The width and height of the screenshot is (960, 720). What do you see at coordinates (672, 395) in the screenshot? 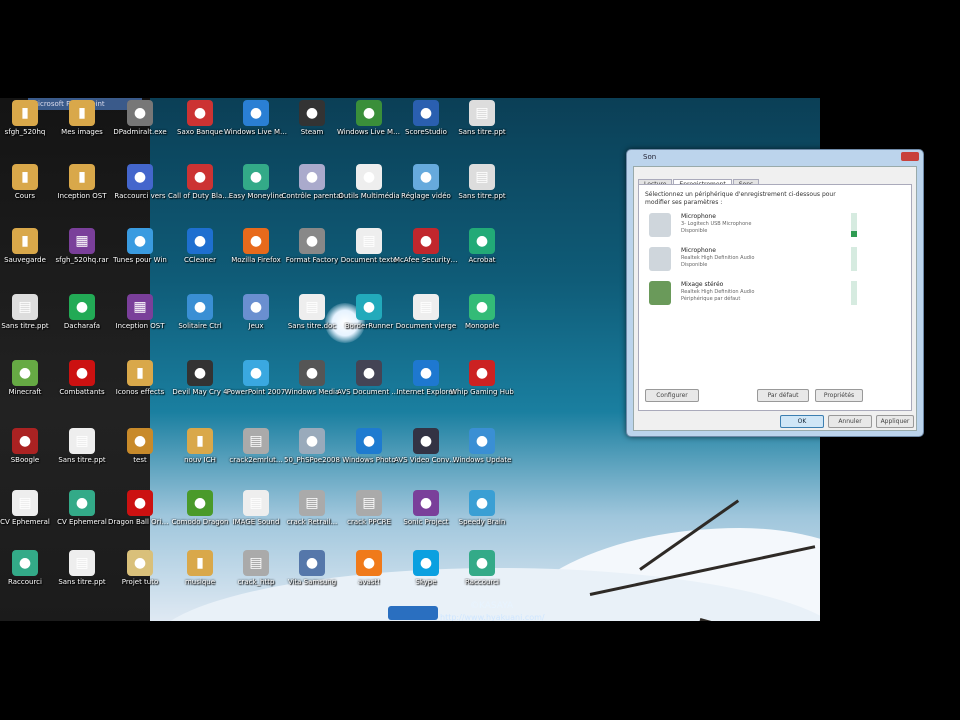
I see `configure-button: Configurer` at bounding box center [672, 395].